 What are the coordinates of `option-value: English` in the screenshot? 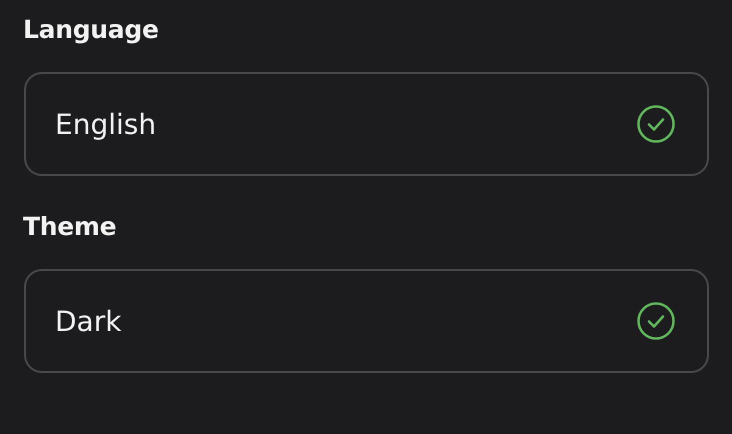 It's located at (105, 124).